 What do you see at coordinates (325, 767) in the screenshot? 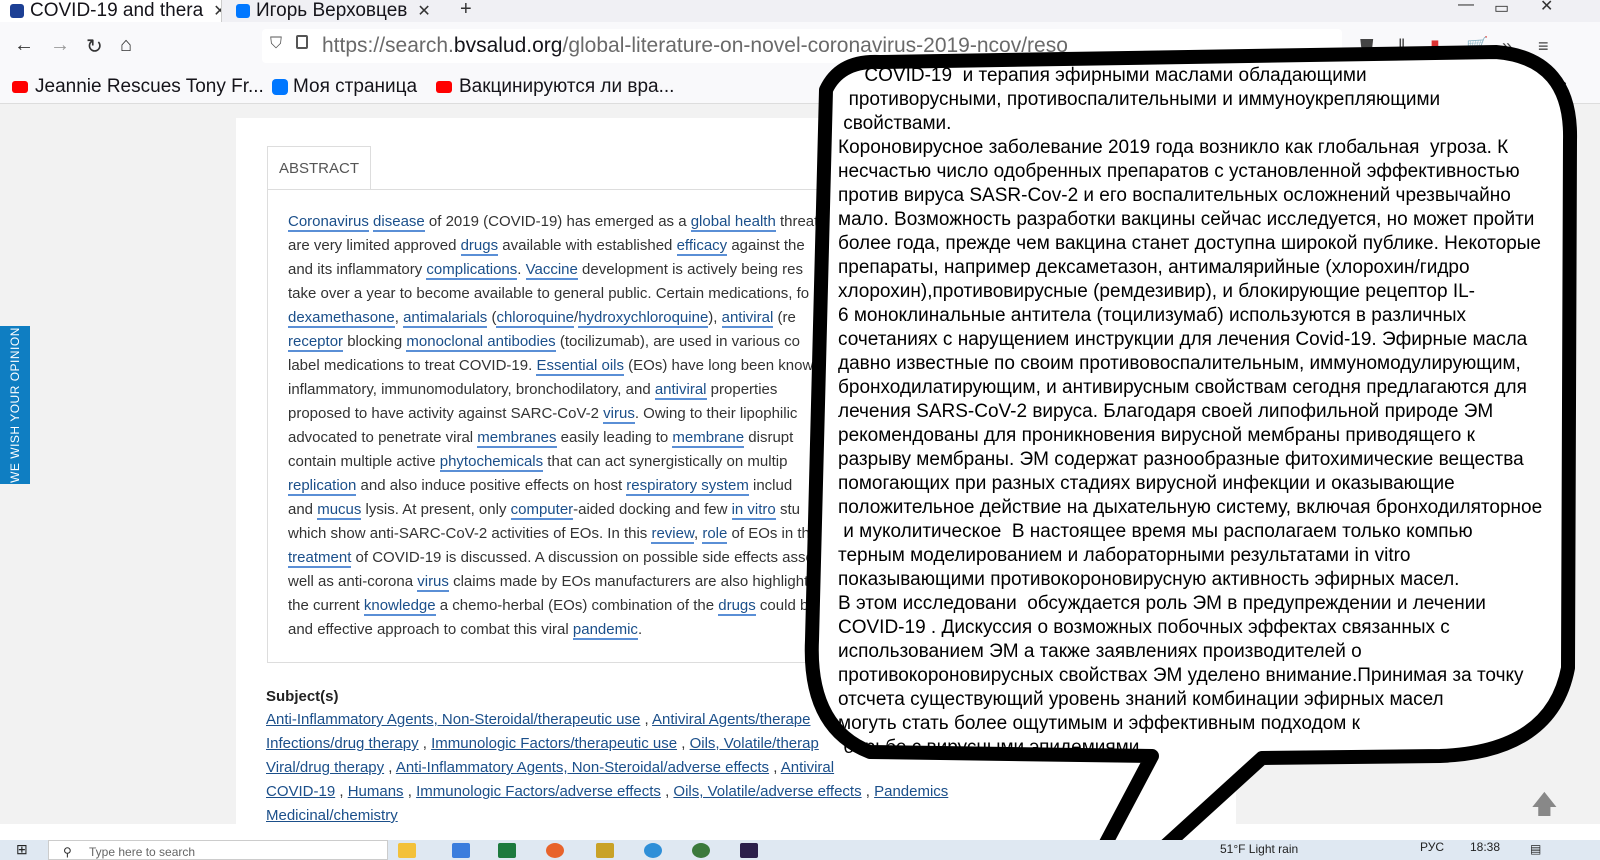
I see `subject-link: Viral/drug therapy` at bounding box center [325, 767].